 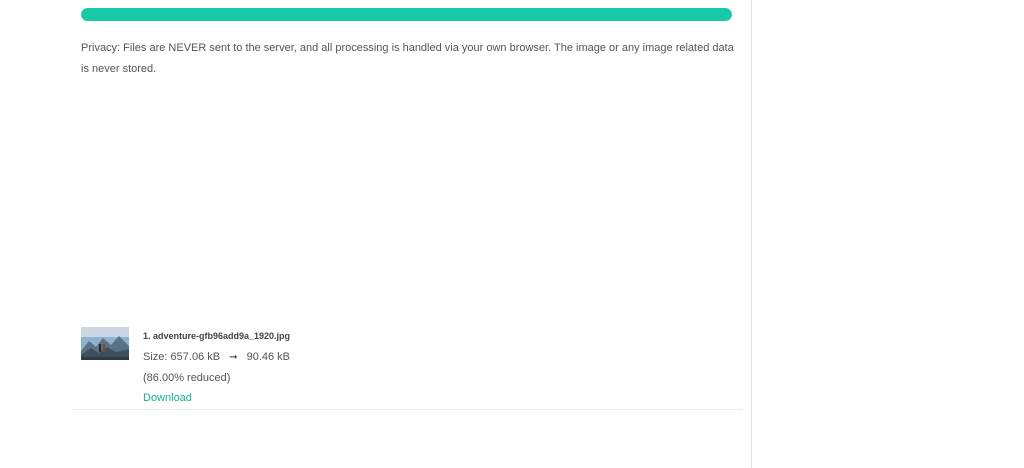 What do you see at coordinates (407, 409) in the screenshot?
I see `divider` at bounding box center [407, 409].